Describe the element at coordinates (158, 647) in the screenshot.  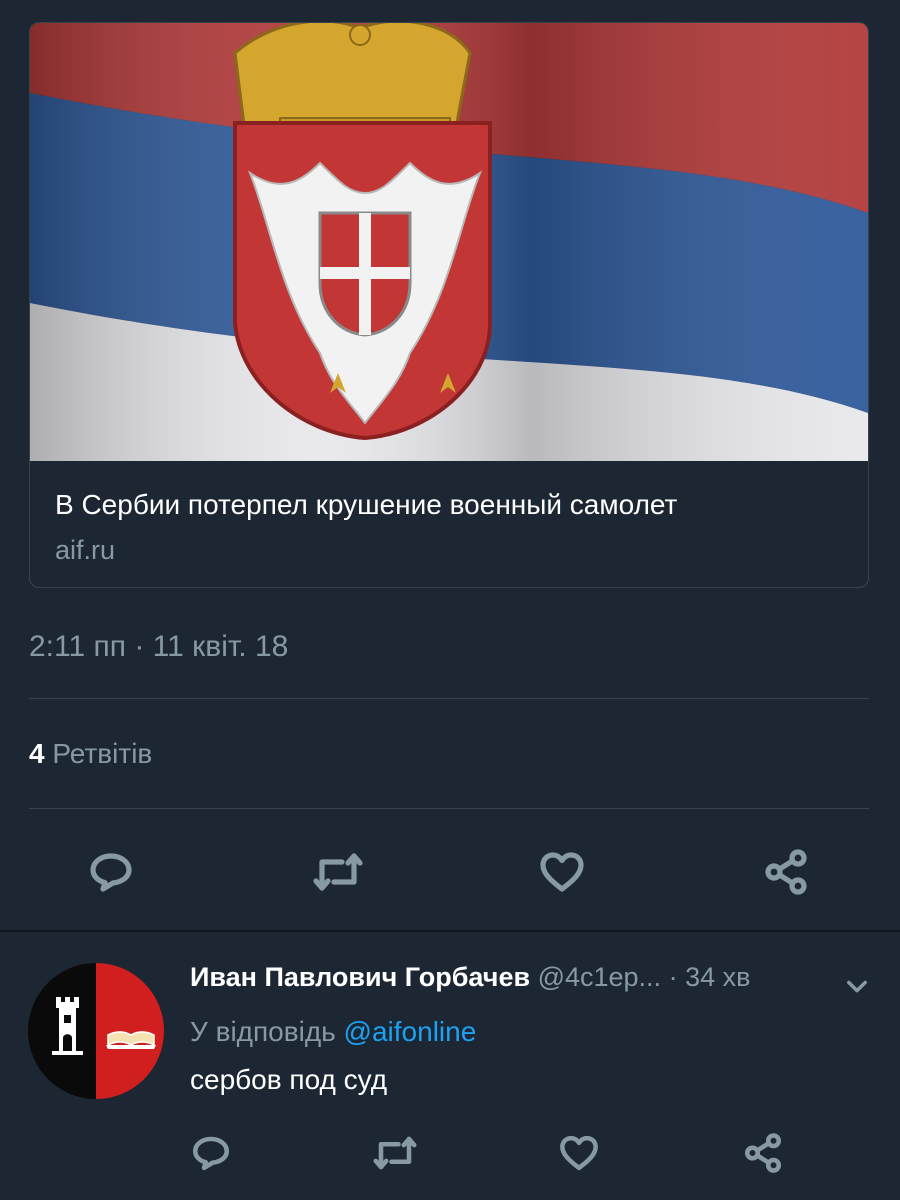
I see `tweet-timestamp: 2:11 пп · 11 квіт. 18` at that location.